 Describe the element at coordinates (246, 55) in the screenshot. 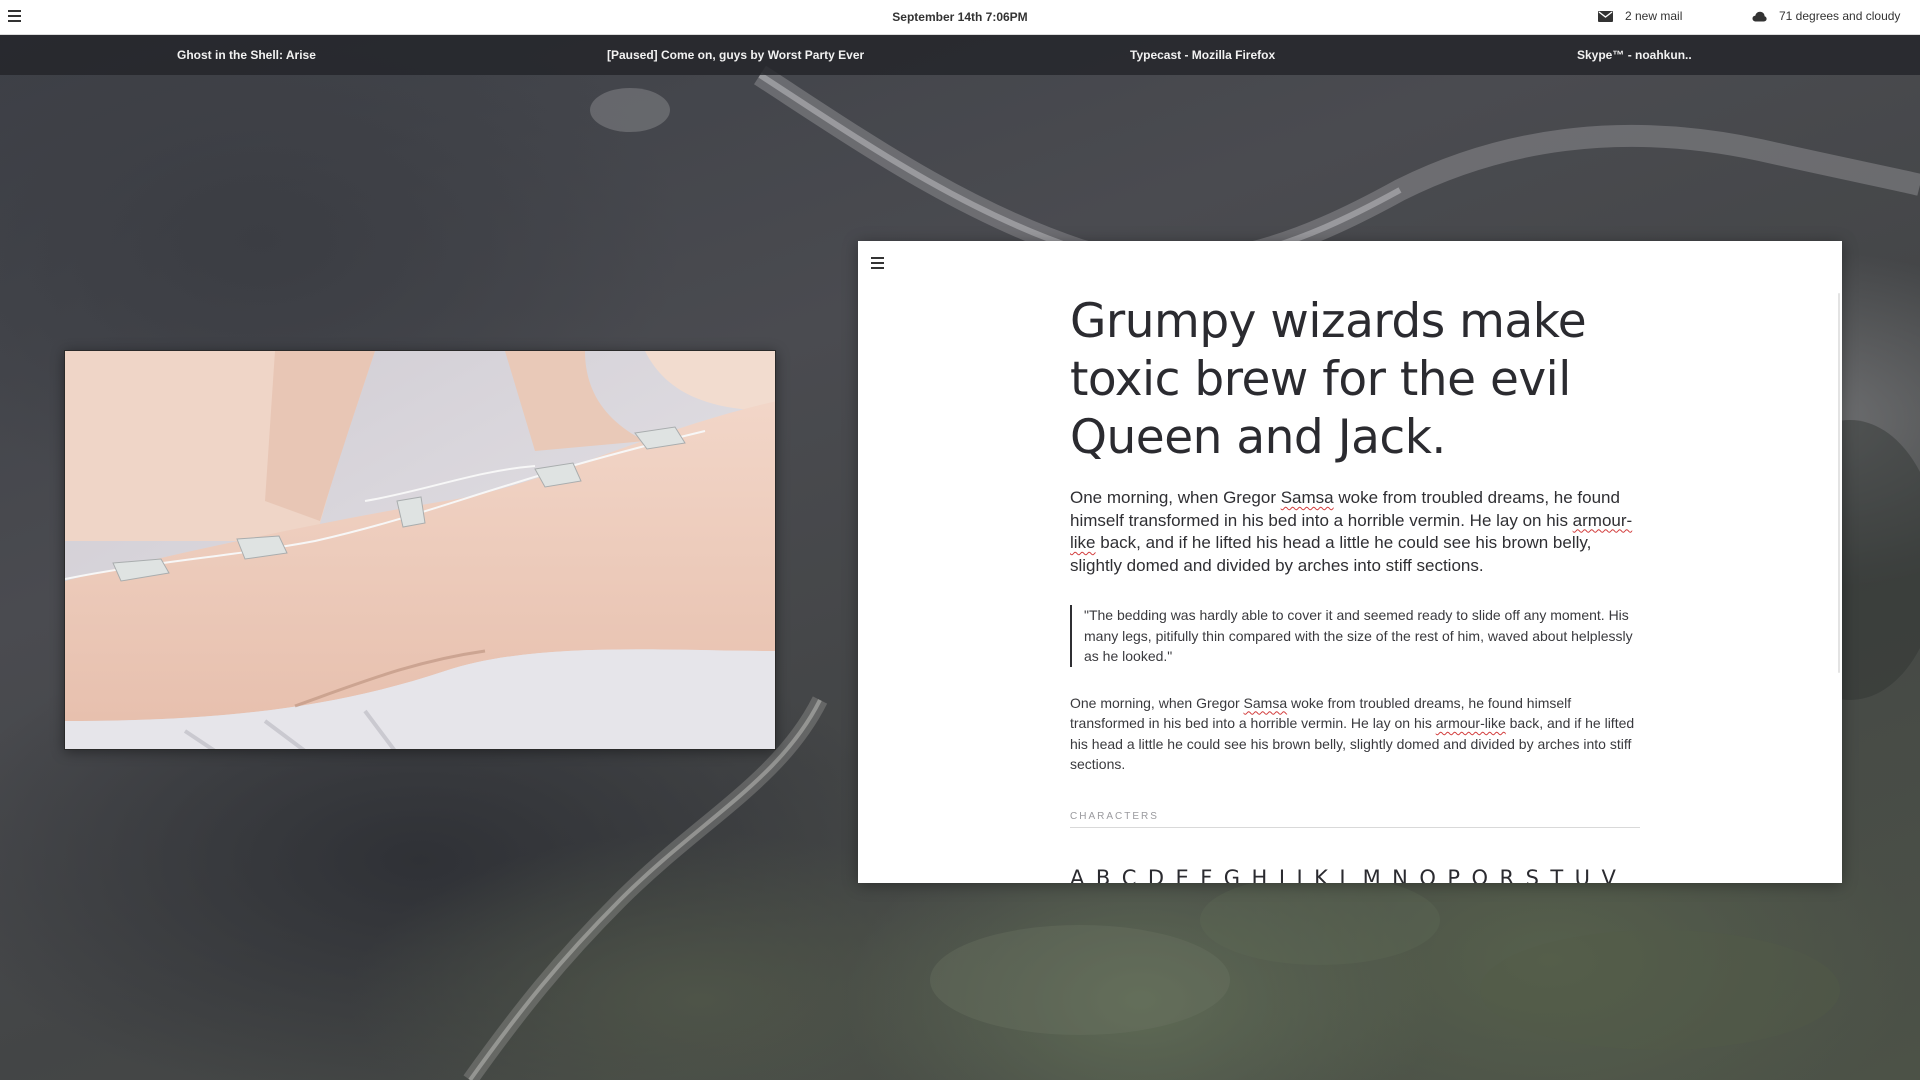

I see `task-ghost-in-the-shell: Ghost in the Shell: Arise` at that location.